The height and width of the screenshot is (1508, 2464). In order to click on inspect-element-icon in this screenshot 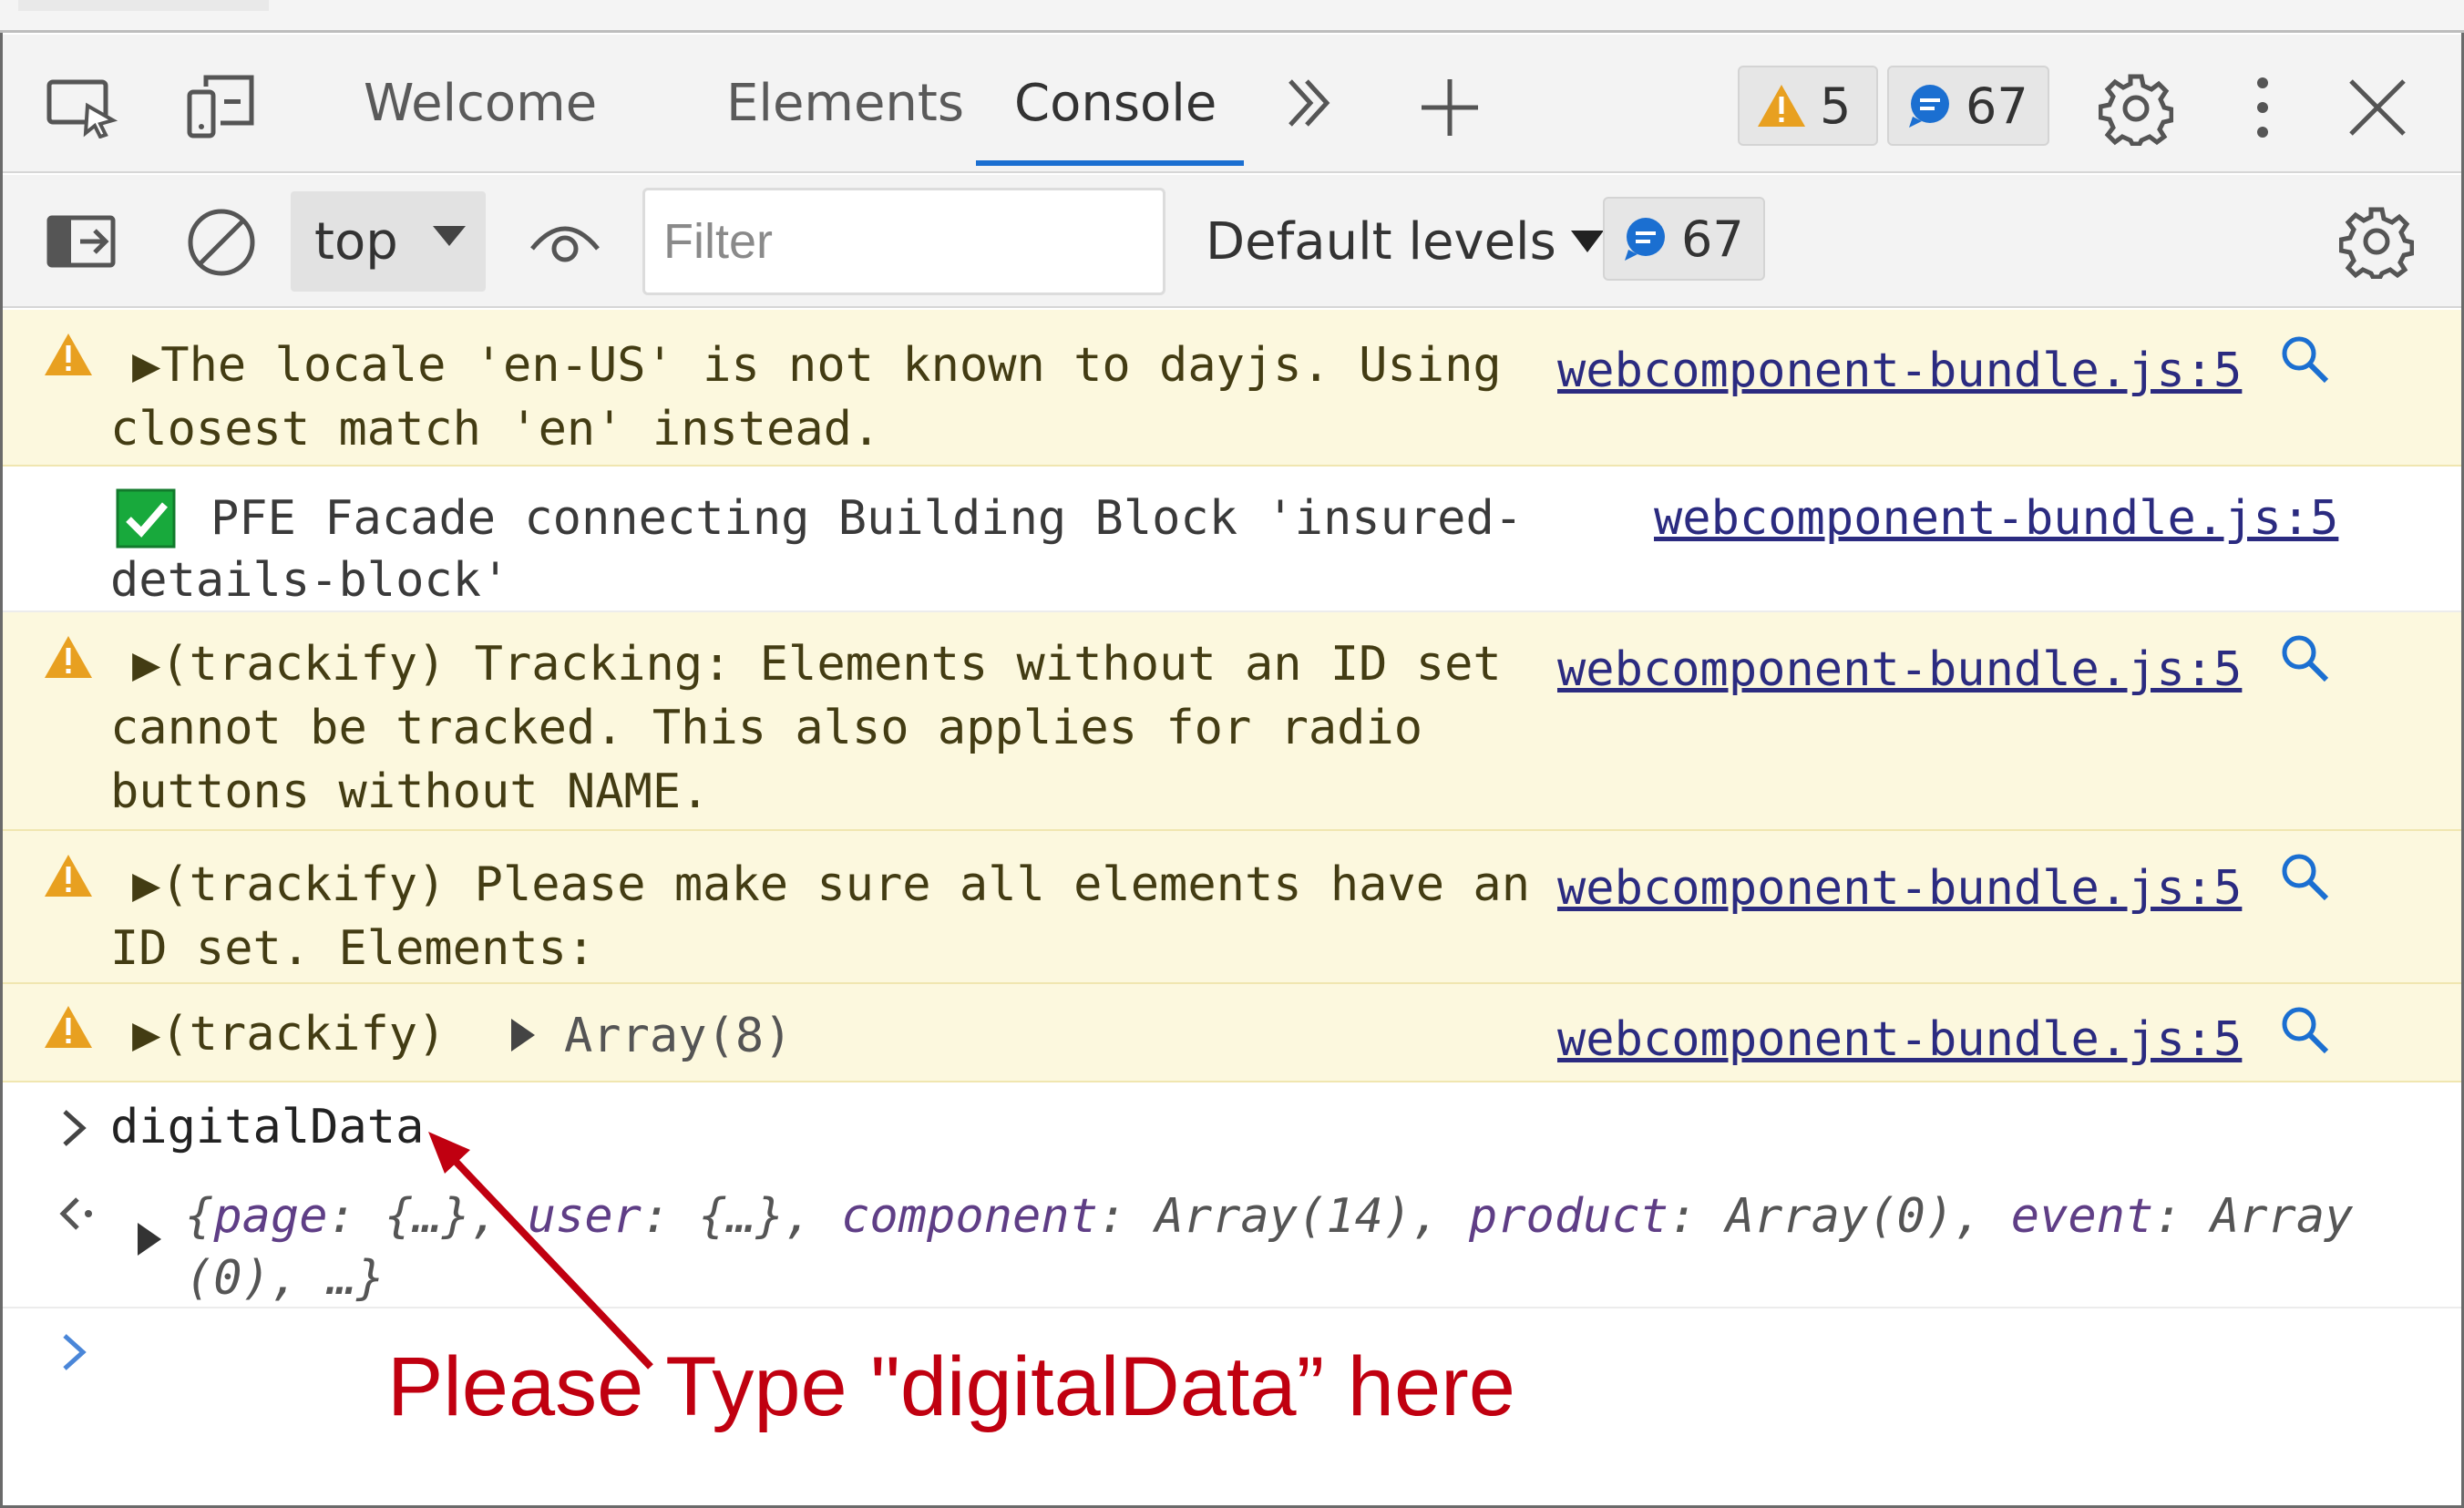, I will do `click(82, 107)`.